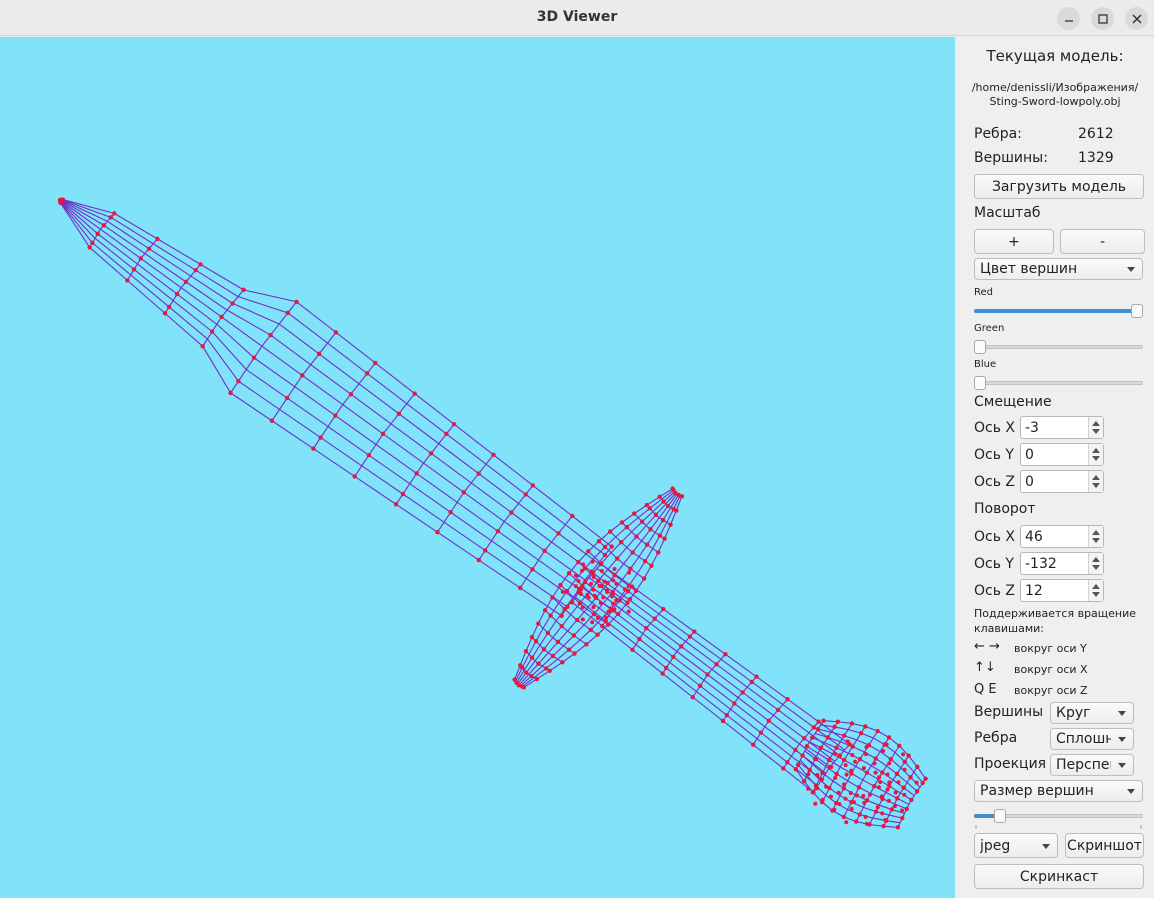 This screenshot has height=898, width=1154. I want to click on screencast-button: Скринкаст, so click(1059, 876).